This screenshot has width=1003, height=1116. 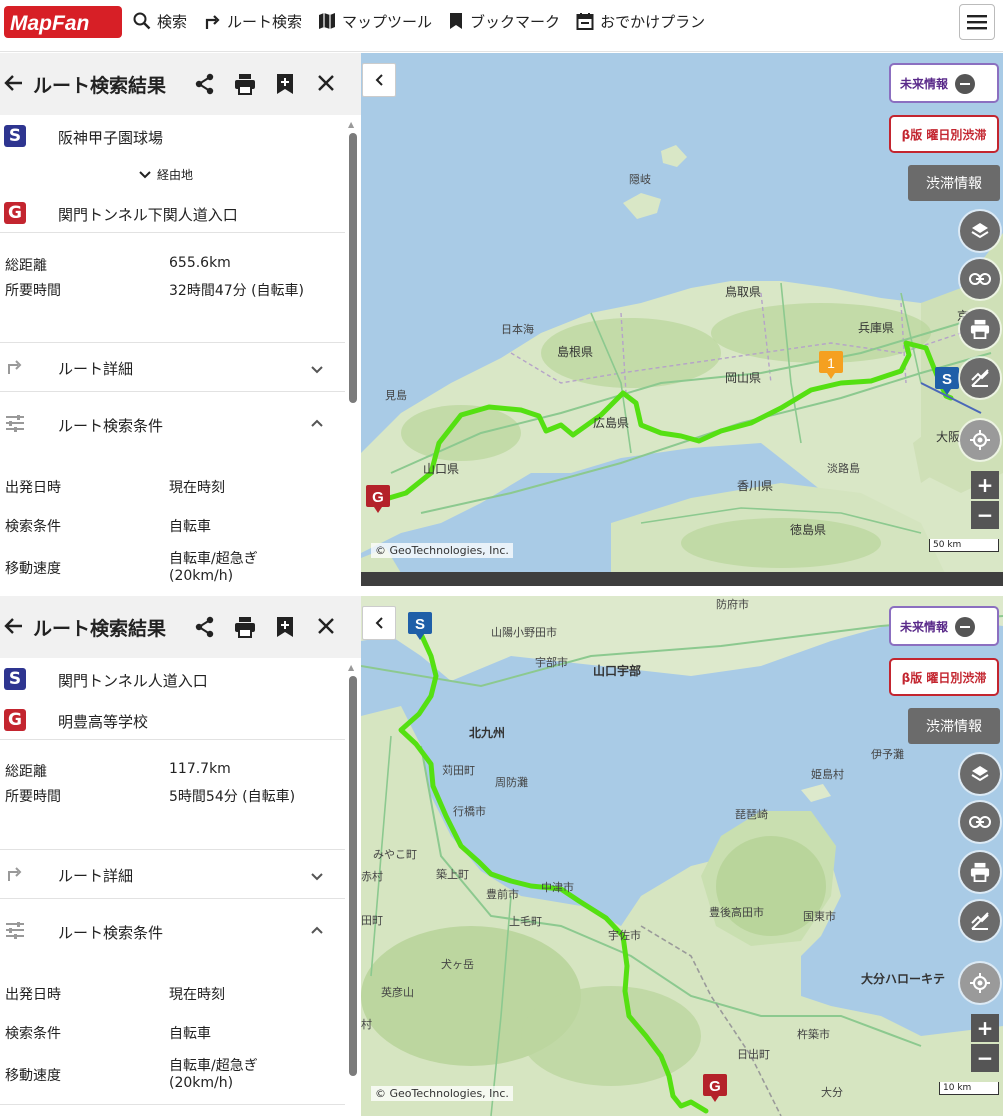 What do you see at coordinates (15, 136) in the screenshot?
I see `start-s-icon: S` at bounding box center [15, 136].